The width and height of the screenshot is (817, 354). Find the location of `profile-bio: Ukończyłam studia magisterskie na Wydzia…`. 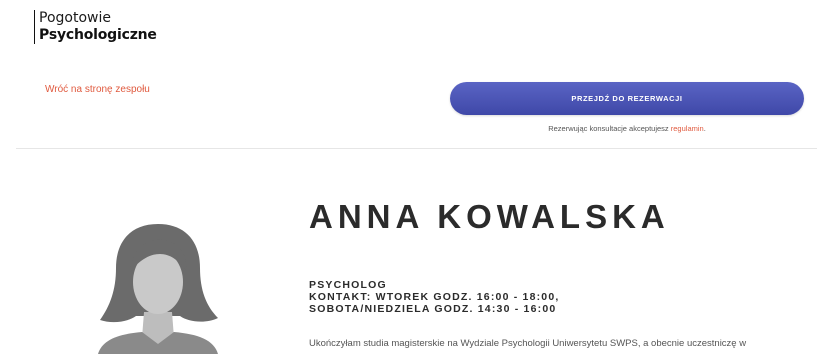

profile-bio: Ukończyłam studia magisterskie na Wydzia… is located at coordinates (528, 343).